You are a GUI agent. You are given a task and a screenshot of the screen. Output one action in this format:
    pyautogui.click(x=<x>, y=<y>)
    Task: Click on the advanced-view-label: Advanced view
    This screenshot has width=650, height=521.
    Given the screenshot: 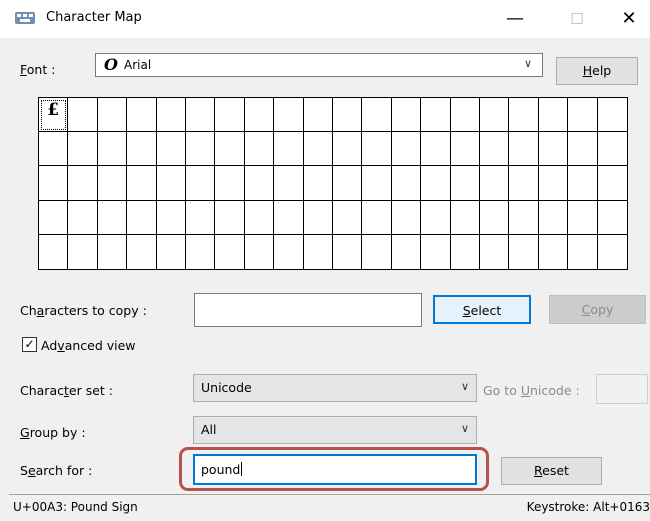 What is the action you would take?
    pyautogui.click(x=88, y=345)
    